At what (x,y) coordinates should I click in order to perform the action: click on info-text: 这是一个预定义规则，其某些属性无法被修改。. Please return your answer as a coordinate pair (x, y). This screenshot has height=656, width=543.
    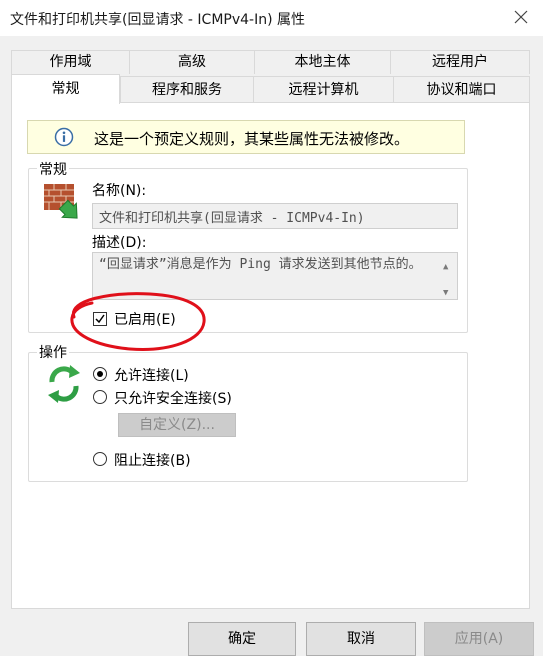
    Looking at the image, I should click on (252, 139).